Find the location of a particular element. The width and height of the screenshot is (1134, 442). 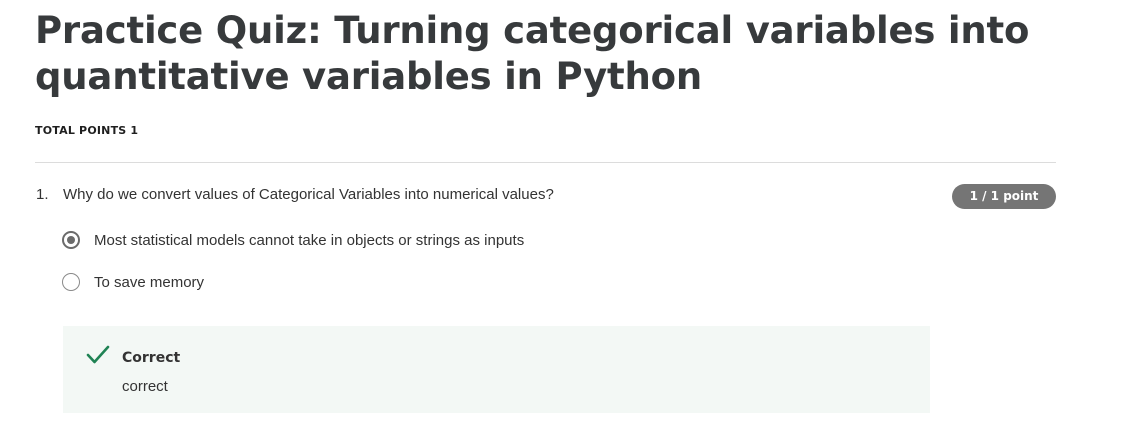

feedback-text: correct is located at coordinates (145, 386).